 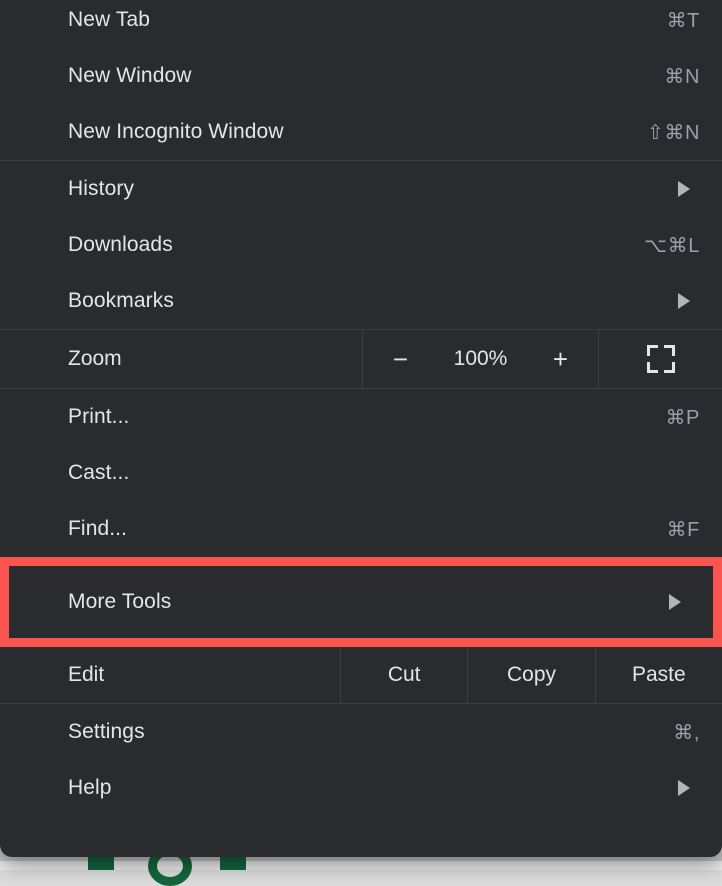 I want to click on menu-item-label: New Incognito Window, so click(x=176, y=132).